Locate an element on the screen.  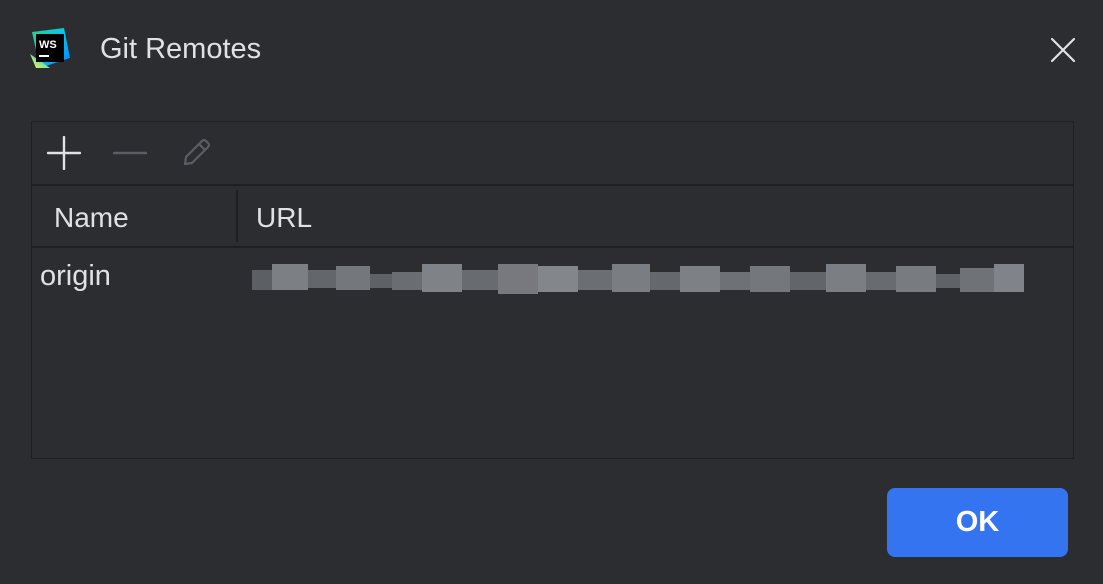
remove-remote-button is located at coordinates (130, 153).